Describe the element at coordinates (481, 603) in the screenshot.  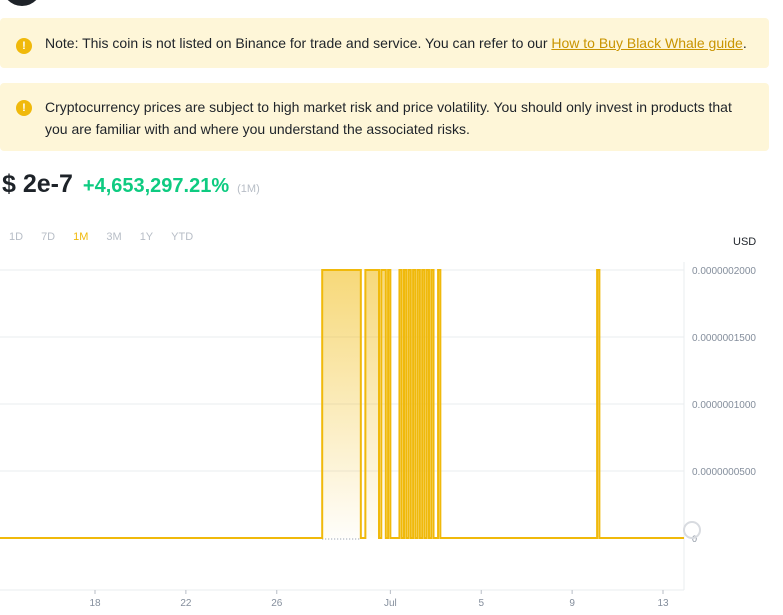
I see `x-tick-label: 5` at that location.